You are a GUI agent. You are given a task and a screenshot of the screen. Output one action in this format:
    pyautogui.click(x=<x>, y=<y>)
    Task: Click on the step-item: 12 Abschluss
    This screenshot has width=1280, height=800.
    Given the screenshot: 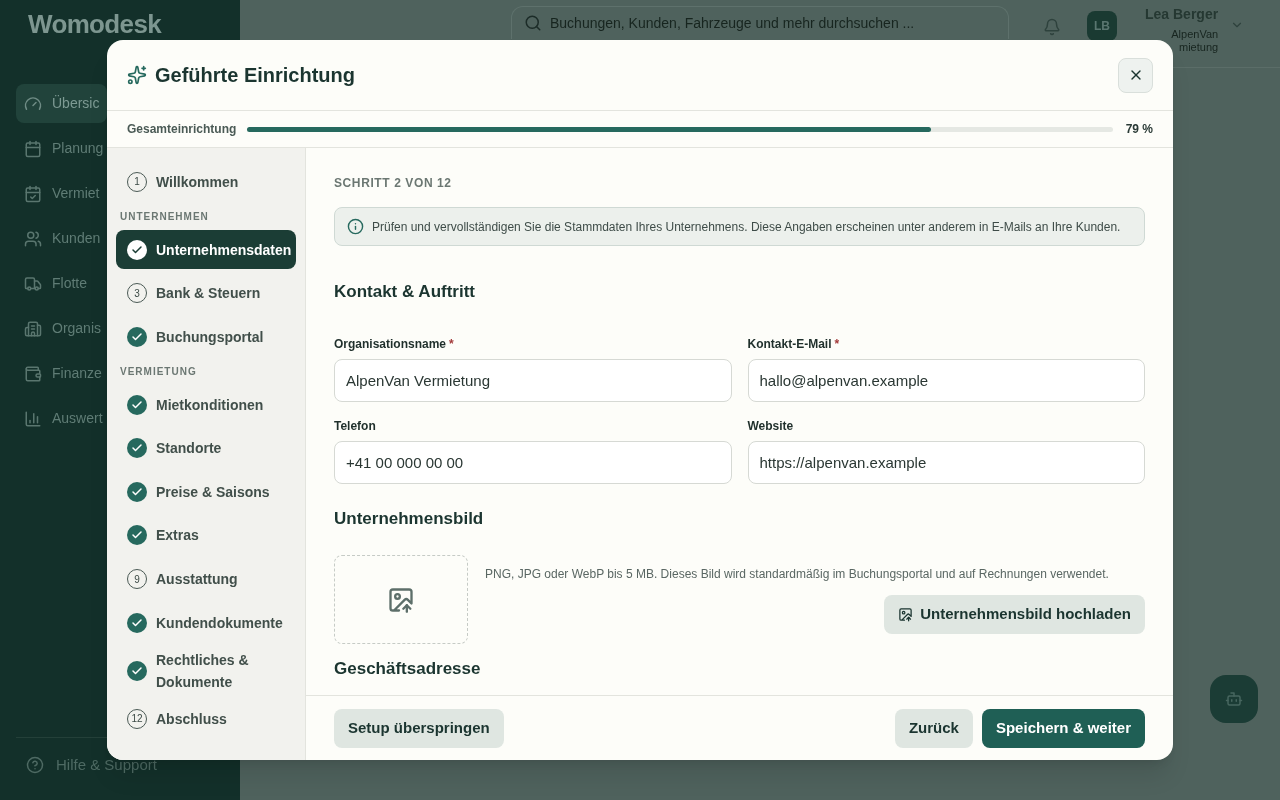 What is the action you would take?
    pyautogui.click(x=206, y=719)
    